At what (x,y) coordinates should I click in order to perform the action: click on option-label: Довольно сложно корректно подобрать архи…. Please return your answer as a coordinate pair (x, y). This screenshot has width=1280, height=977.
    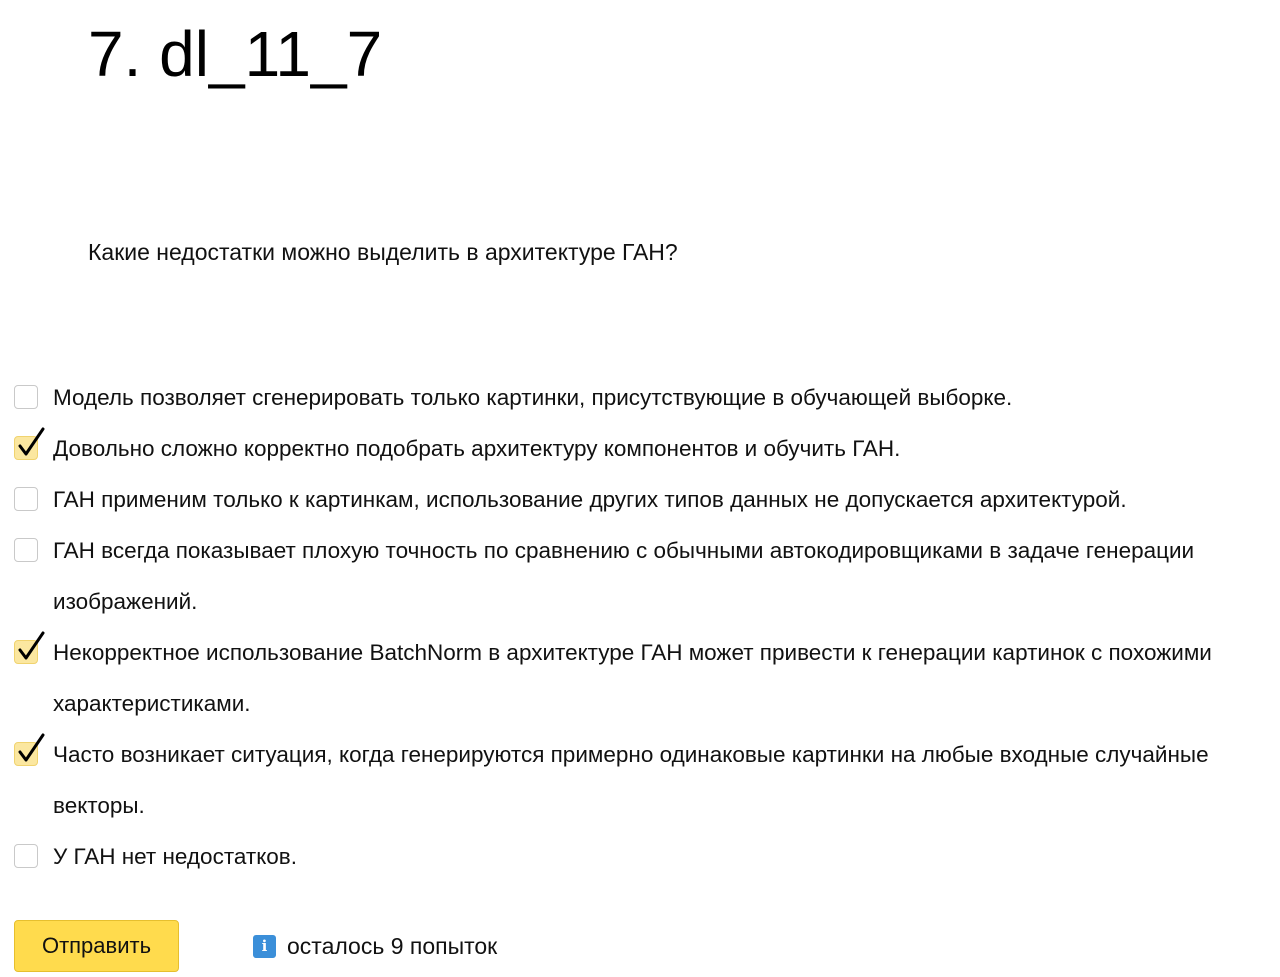
    Looking at the image, I should click on (477, 448).